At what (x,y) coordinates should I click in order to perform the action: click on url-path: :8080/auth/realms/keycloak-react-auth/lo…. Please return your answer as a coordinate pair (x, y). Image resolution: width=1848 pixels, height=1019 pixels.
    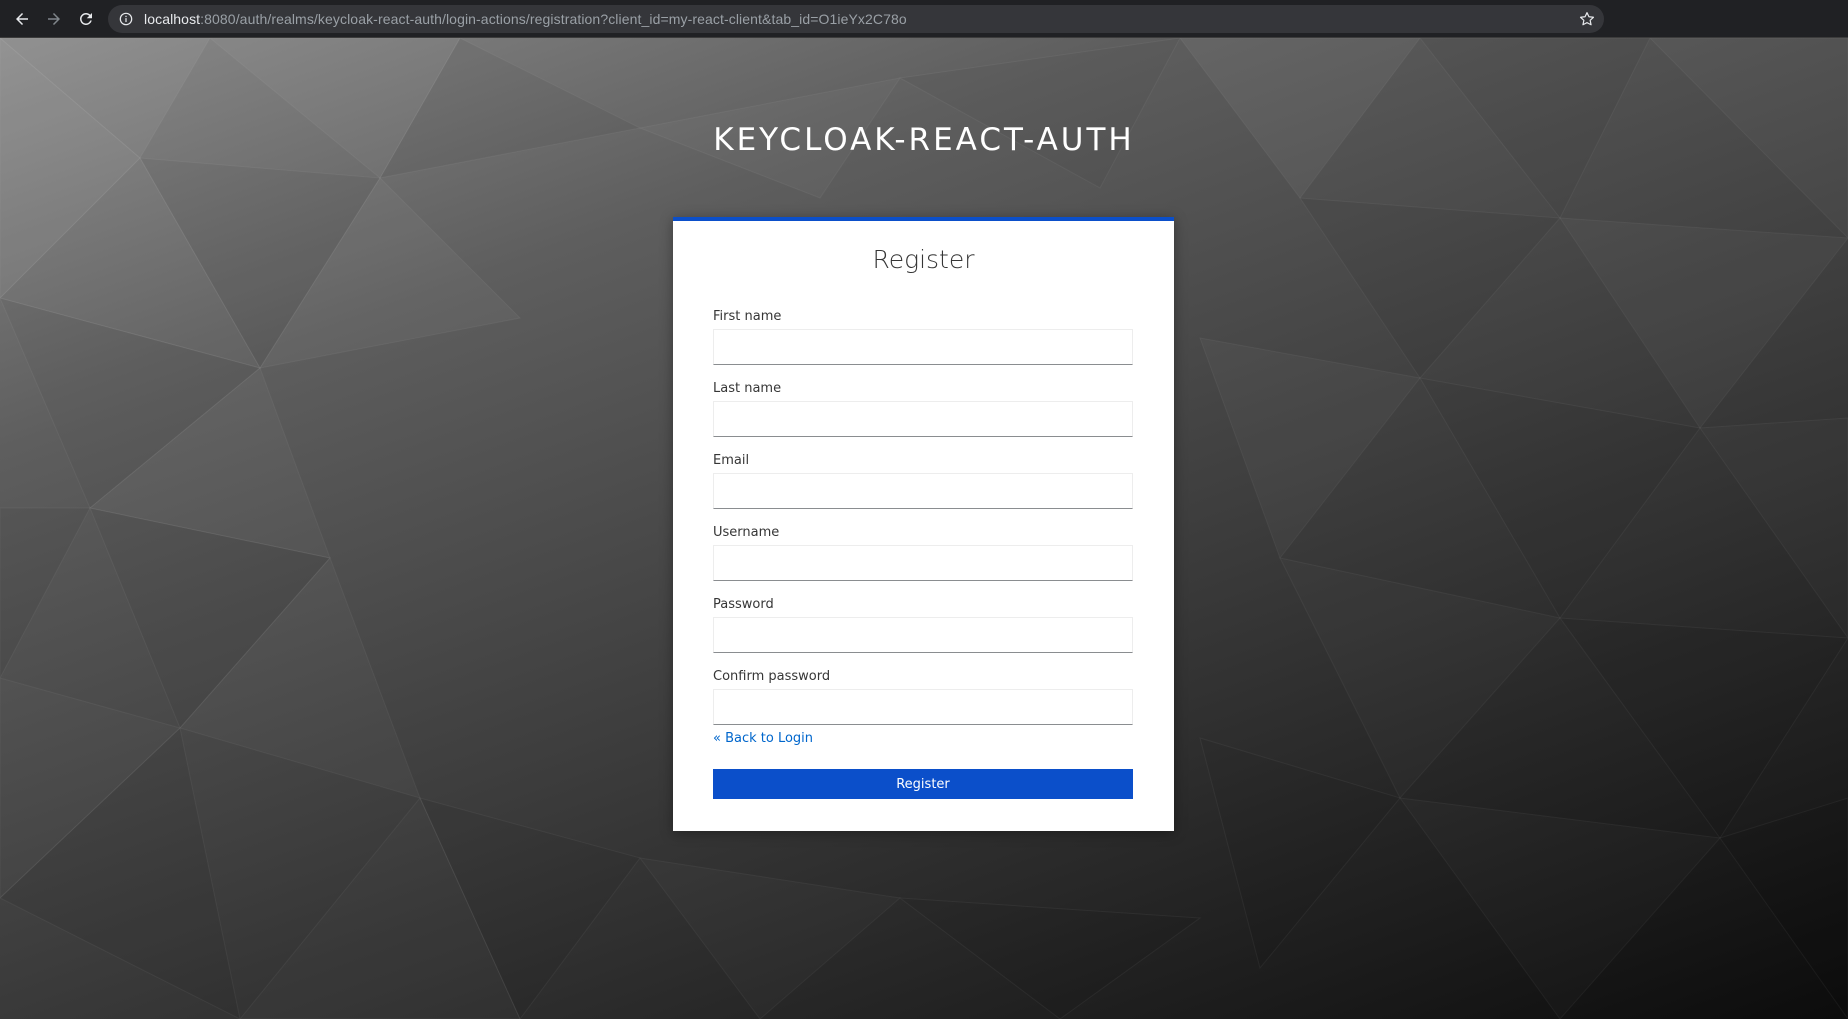
    Looking at the image, I should click on (553, 19).